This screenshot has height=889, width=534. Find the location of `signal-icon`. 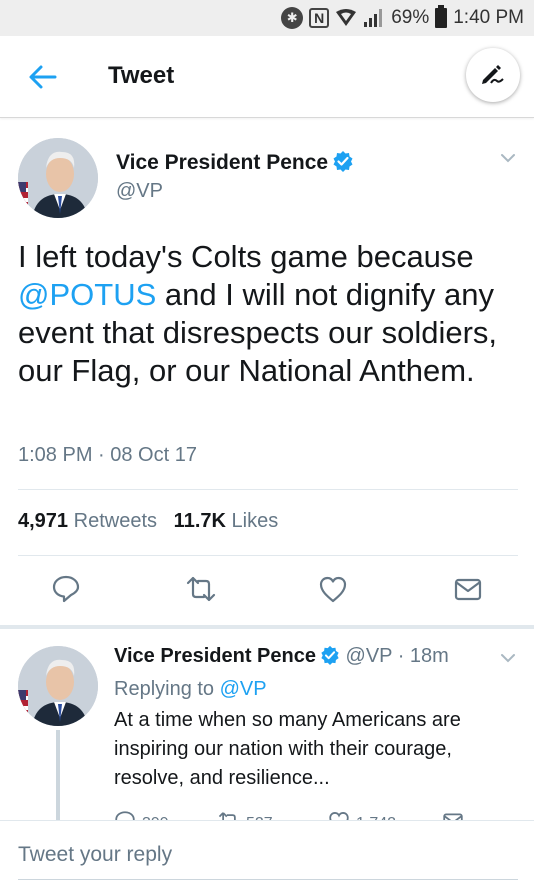

signal-icon is located at coordinates (374, 18).